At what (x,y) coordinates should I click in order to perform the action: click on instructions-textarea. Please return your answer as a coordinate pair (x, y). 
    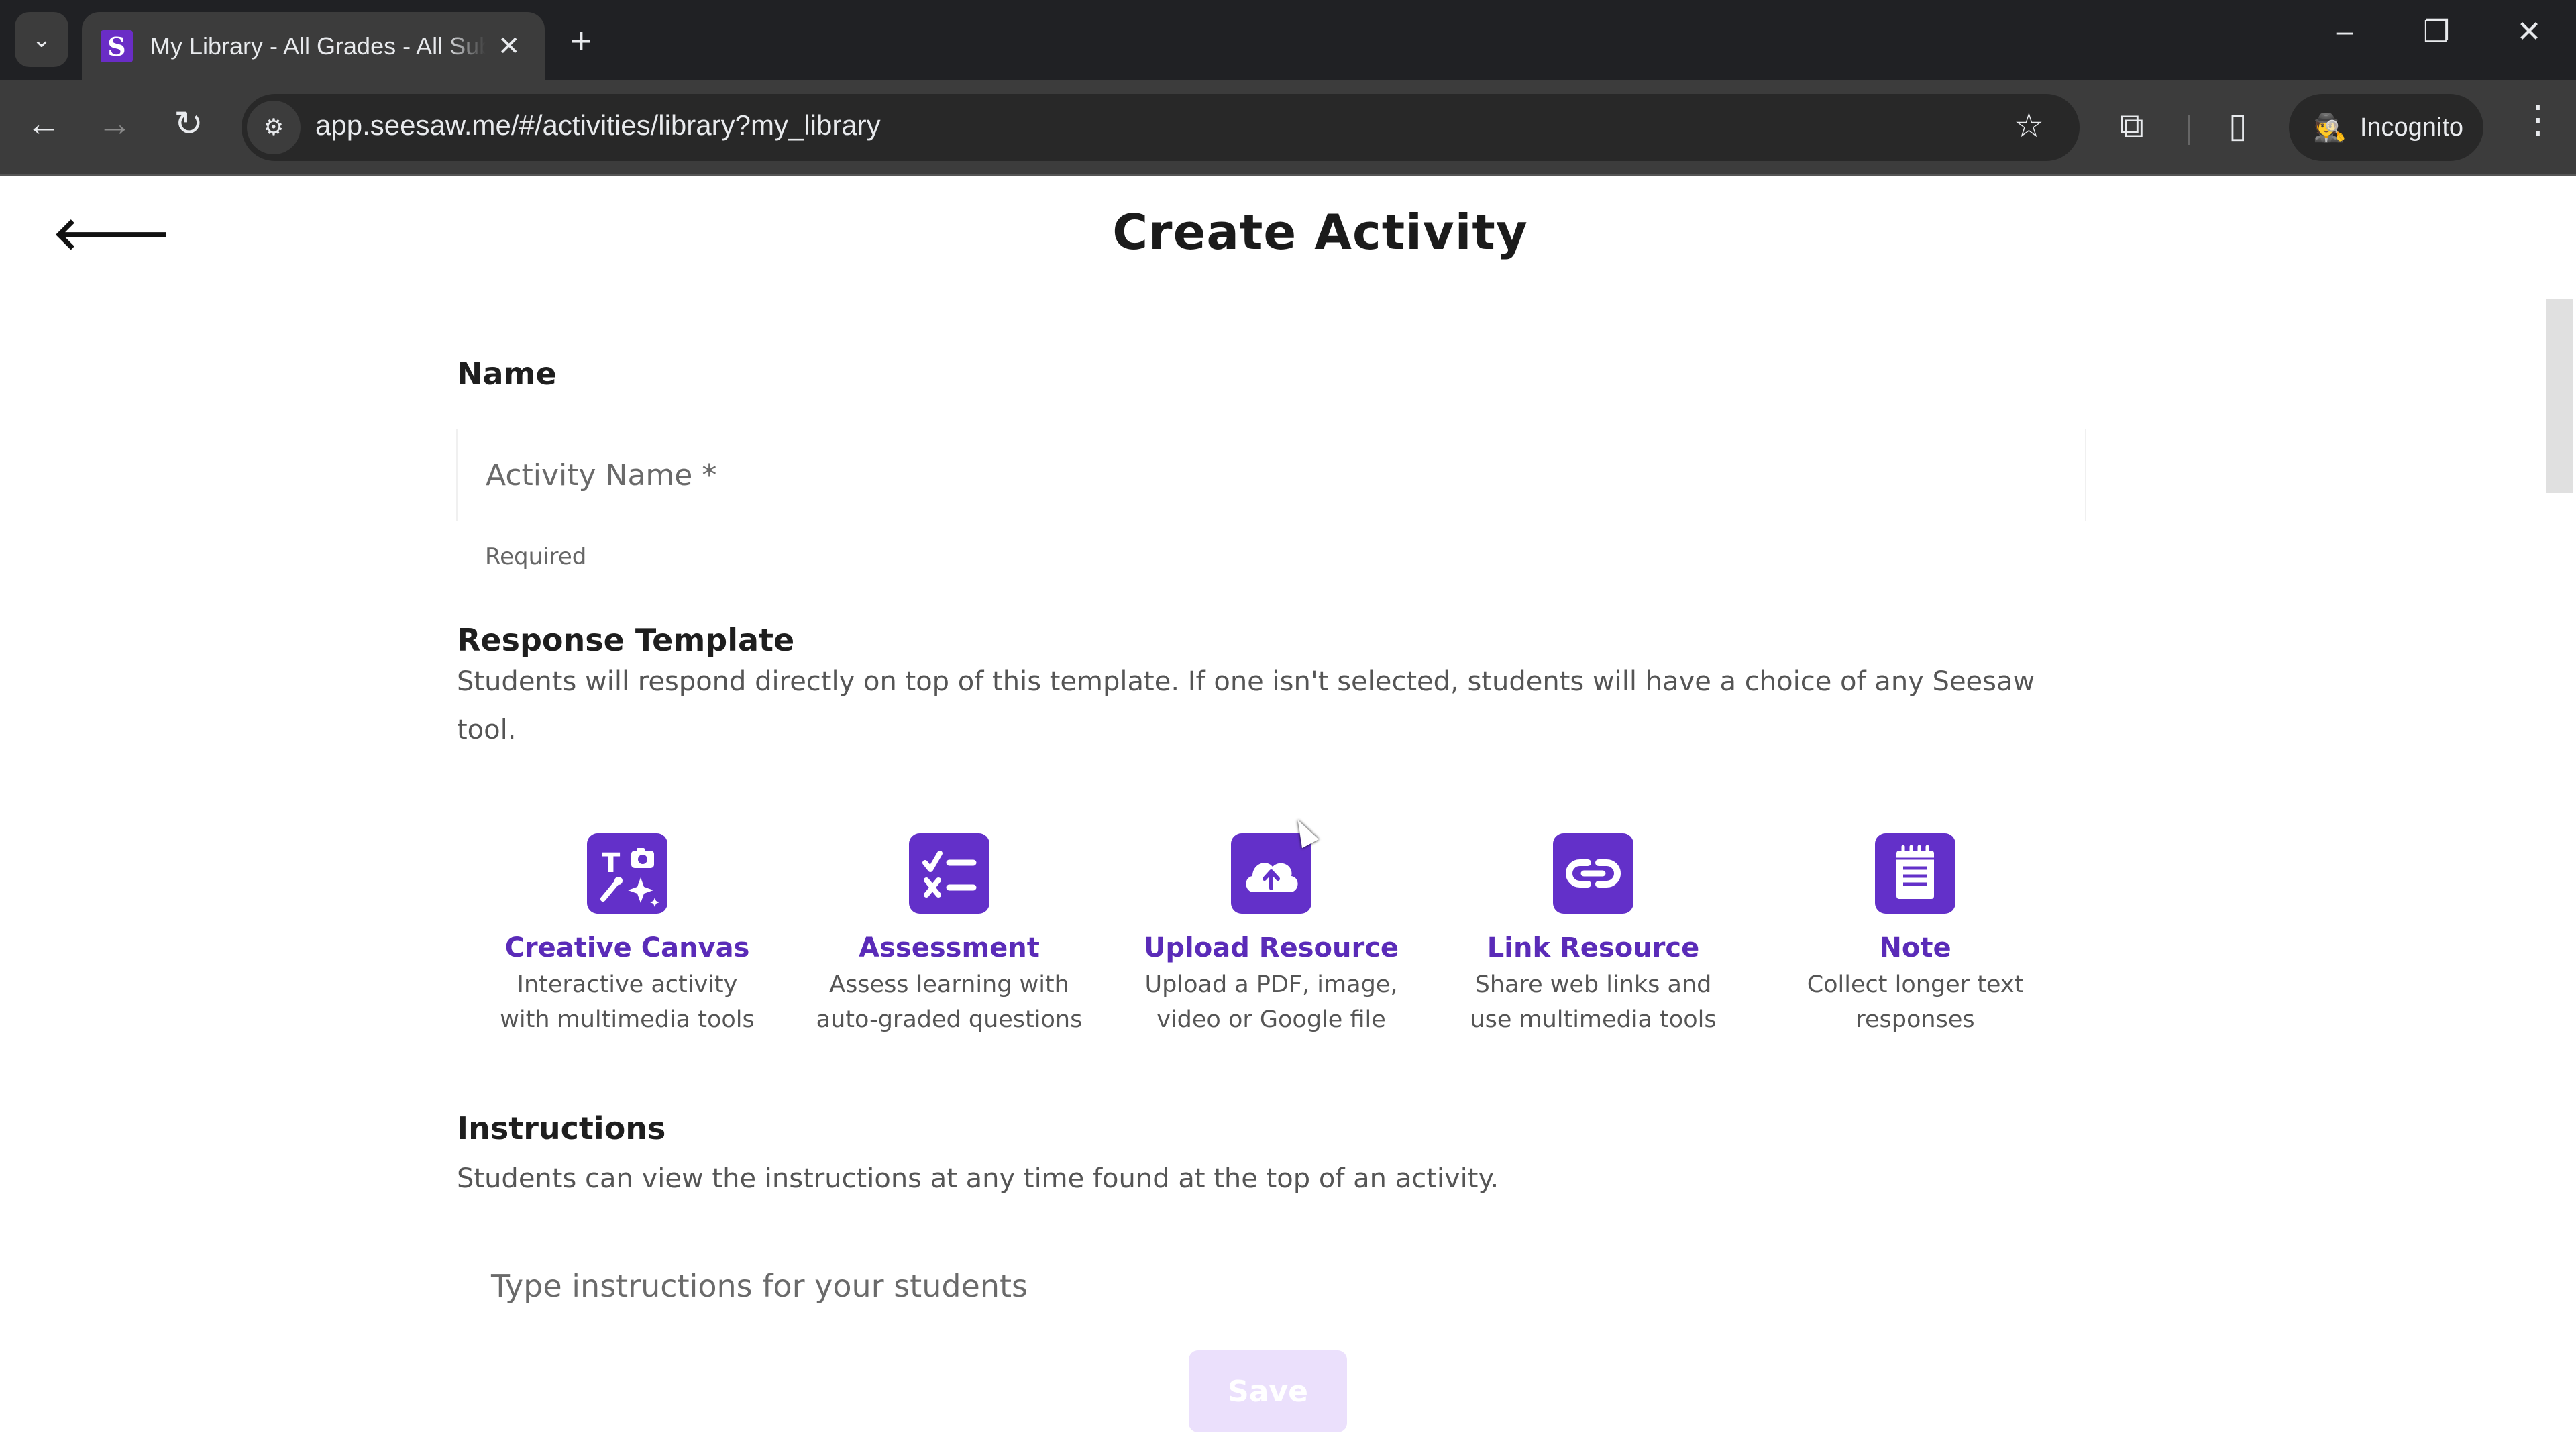
    Looking at the image, I should click on (1278, 1289).